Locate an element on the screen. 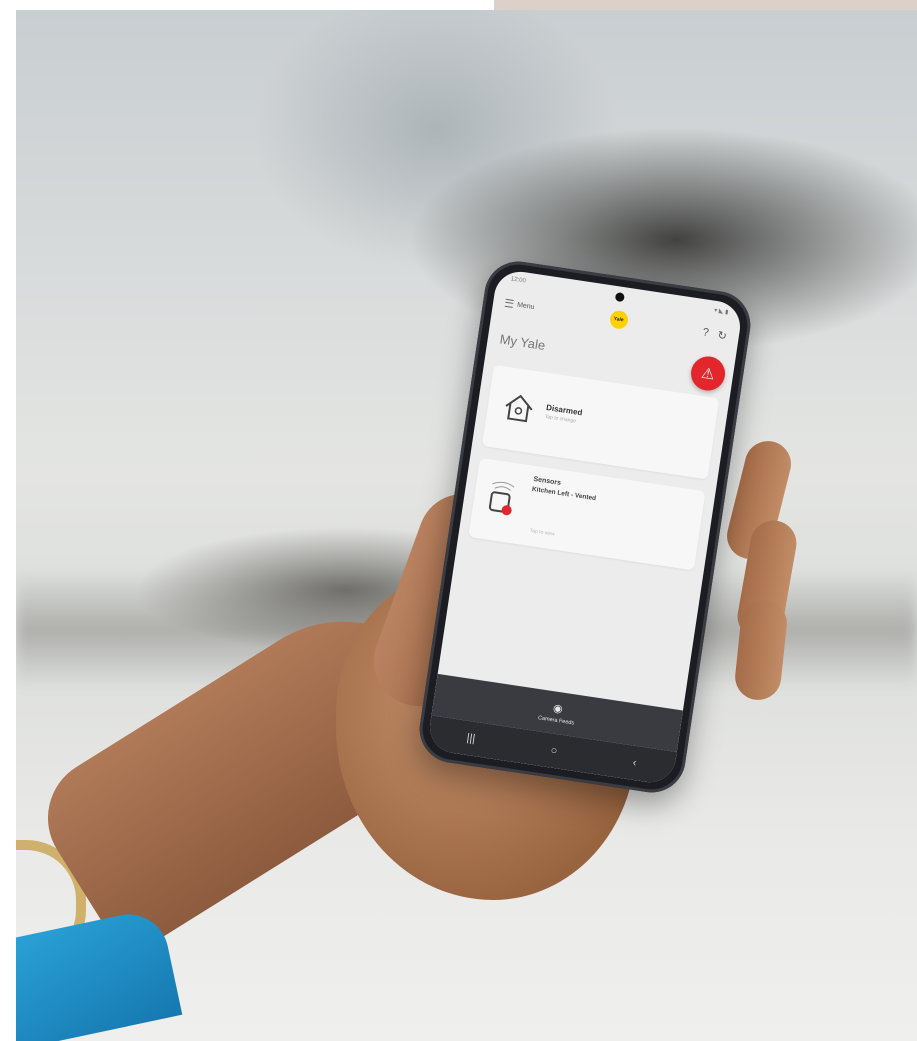 Image resolution: width=917 pixels, height=1041 pixels. status-icons: ▾ ◣ ▮ is located at coordinates (721, 311).